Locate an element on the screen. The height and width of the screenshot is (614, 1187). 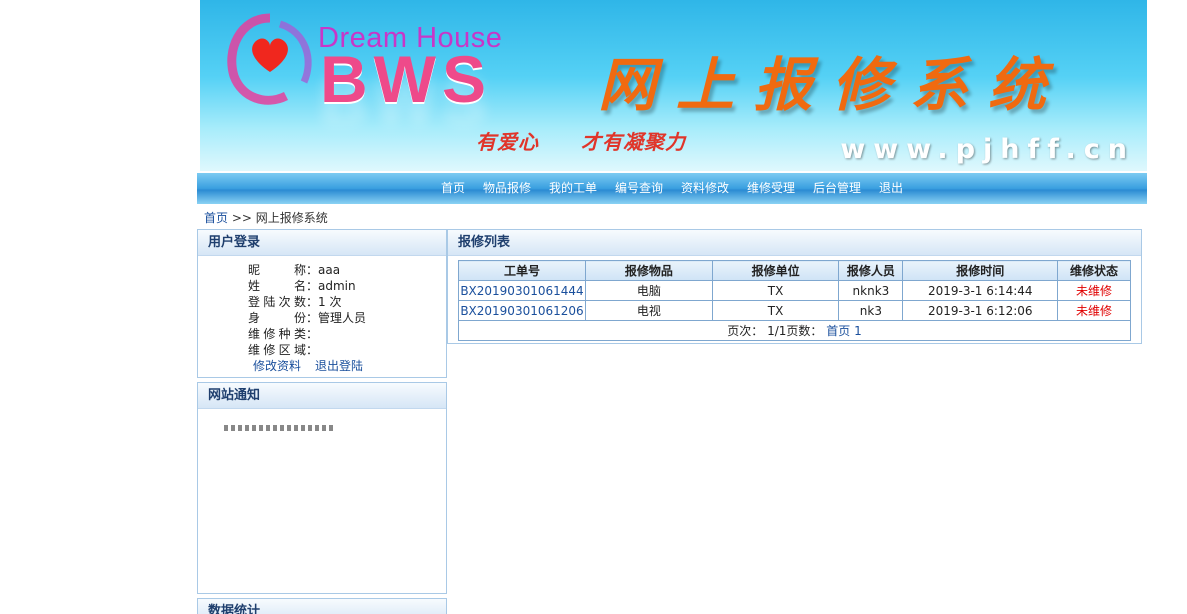
repair-area-row: 维修区域： is located at coordinates (283, 350).